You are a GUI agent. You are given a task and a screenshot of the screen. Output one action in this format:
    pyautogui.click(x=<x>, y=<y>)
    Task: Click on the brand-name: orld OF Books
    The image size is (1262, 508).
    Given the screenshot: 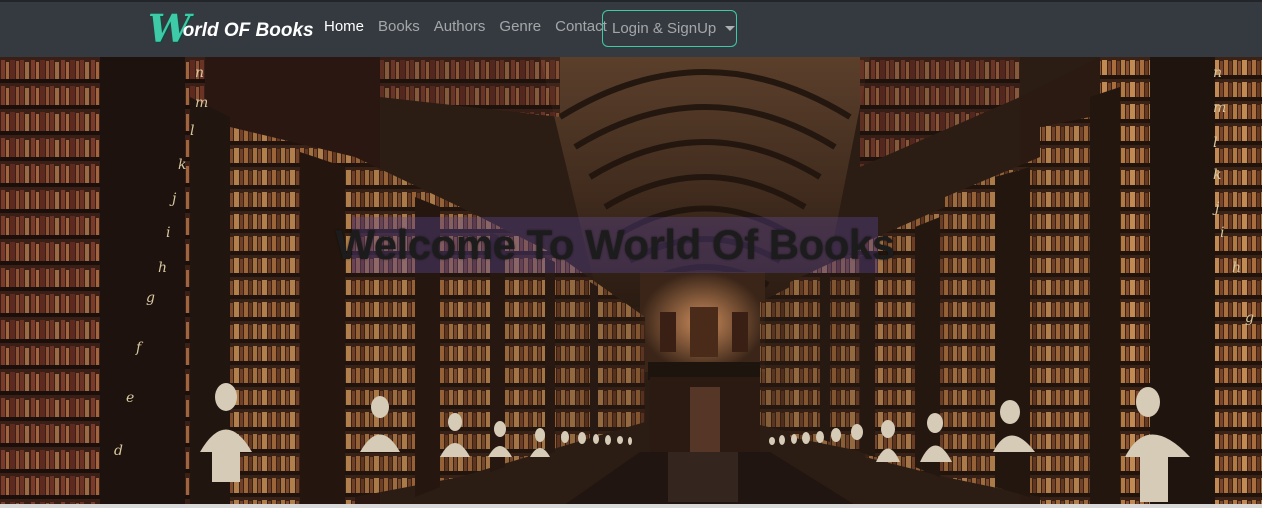 What is the action you would take?
    pyautogui.click(x=248, y=30)
    